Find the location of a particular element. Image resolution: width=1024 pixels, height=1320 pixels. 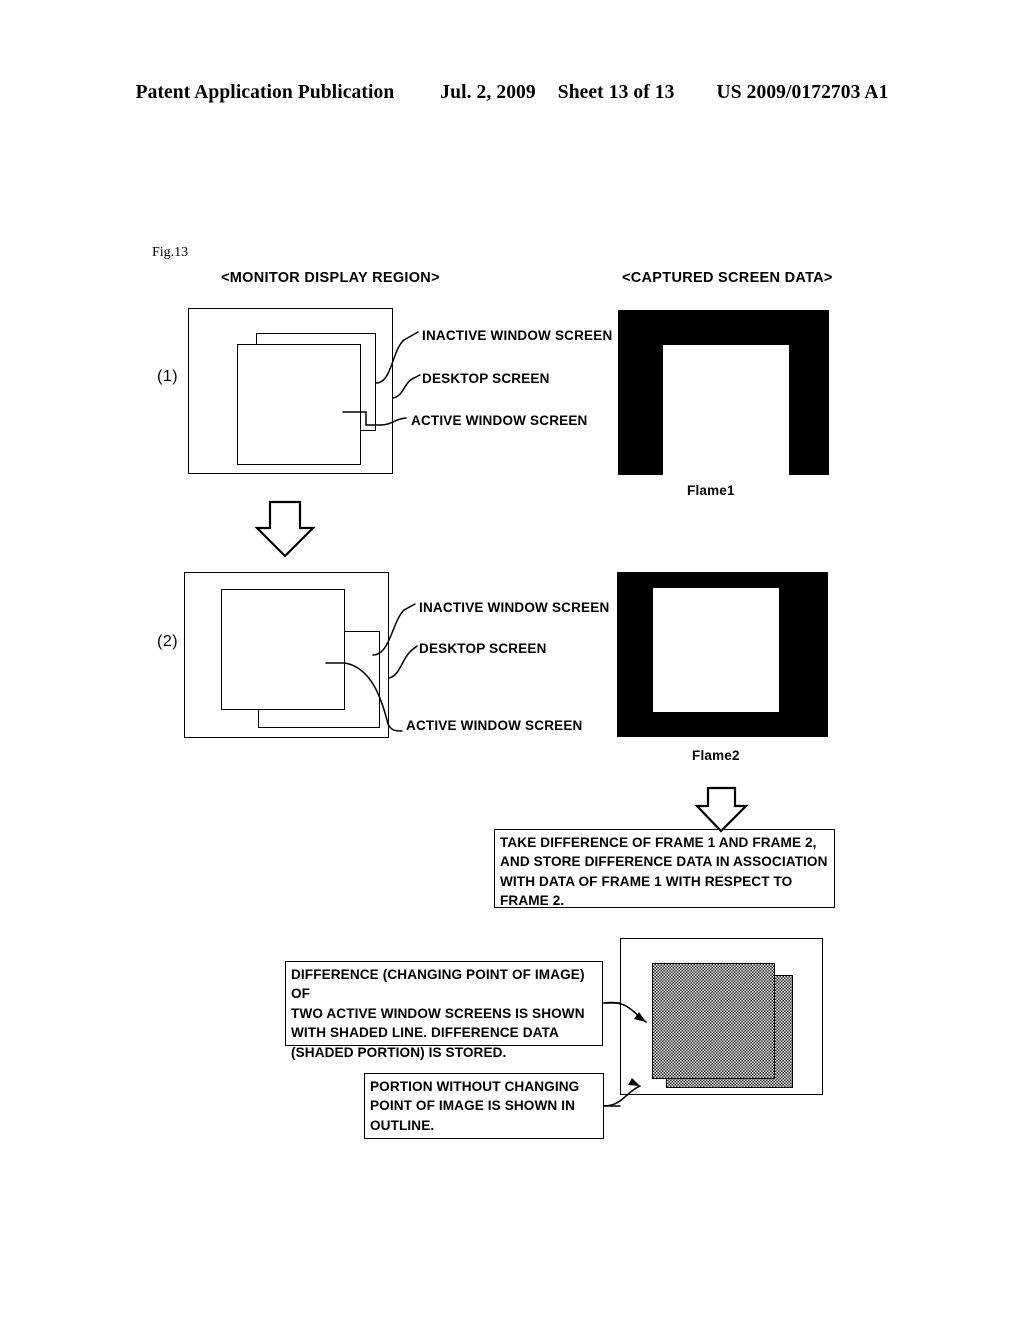

panel2-leader-inactive is located at coordinates (388, 632).